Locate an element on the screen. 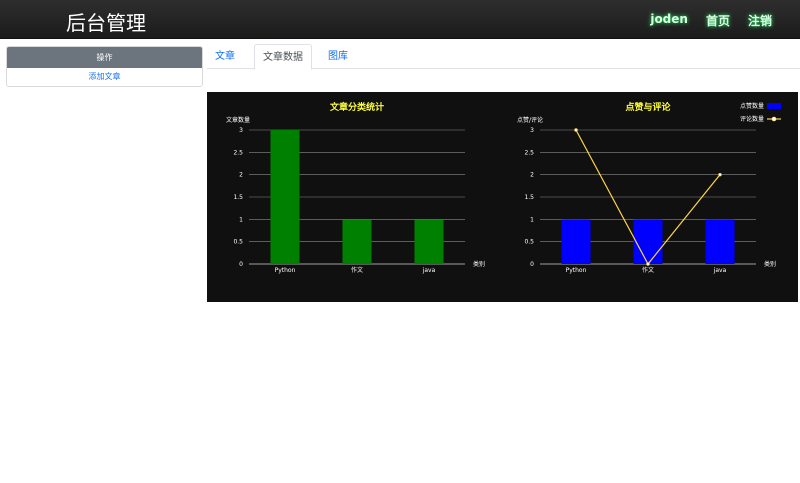  sidebar: 操作 添加文章 is located at coordinates (104, 66).